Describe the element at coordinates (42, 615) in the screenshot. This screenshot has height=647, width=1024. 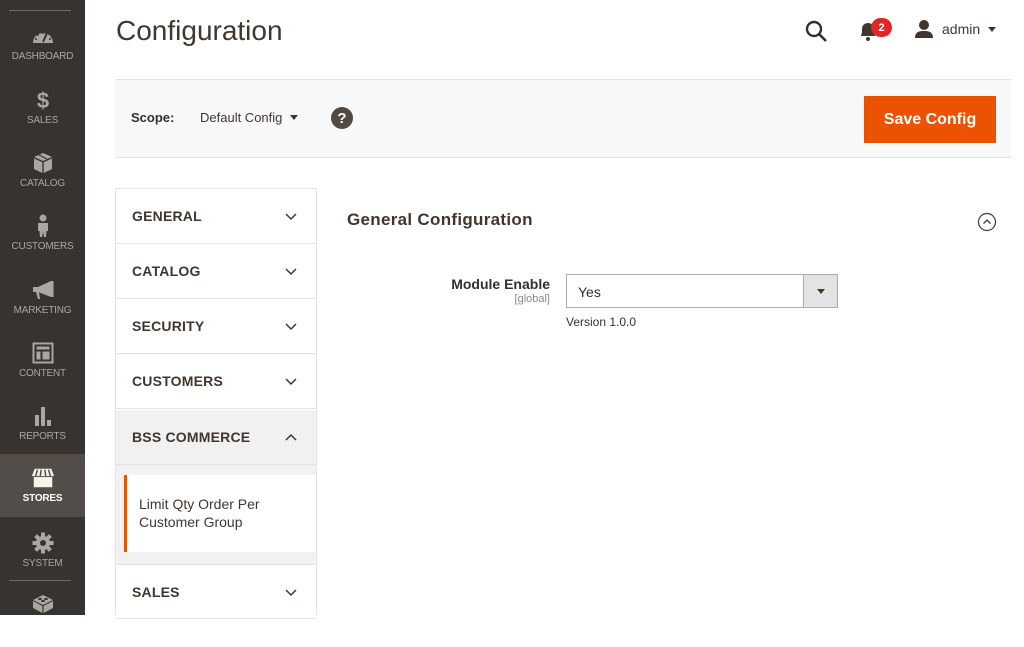
I see `nav-item-extensions` at that location.